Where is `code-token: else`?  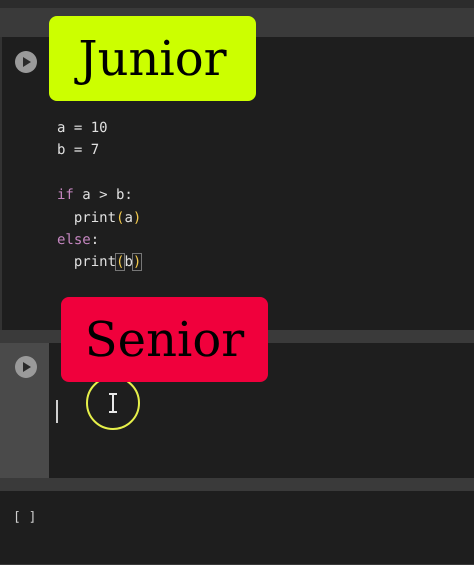
code-token: else is located at coordinates (74, 240).